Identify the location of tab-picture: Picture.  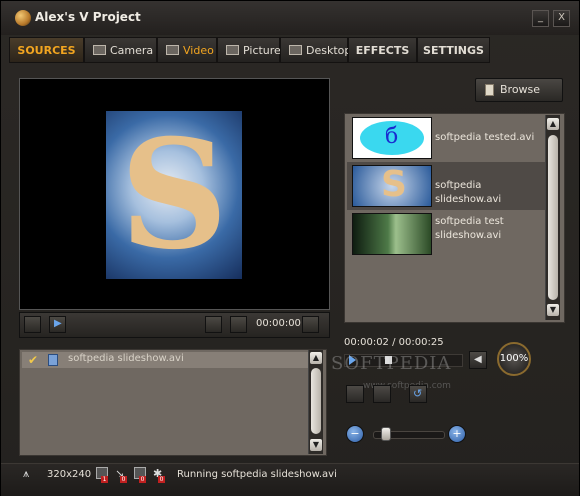
(249, 50).